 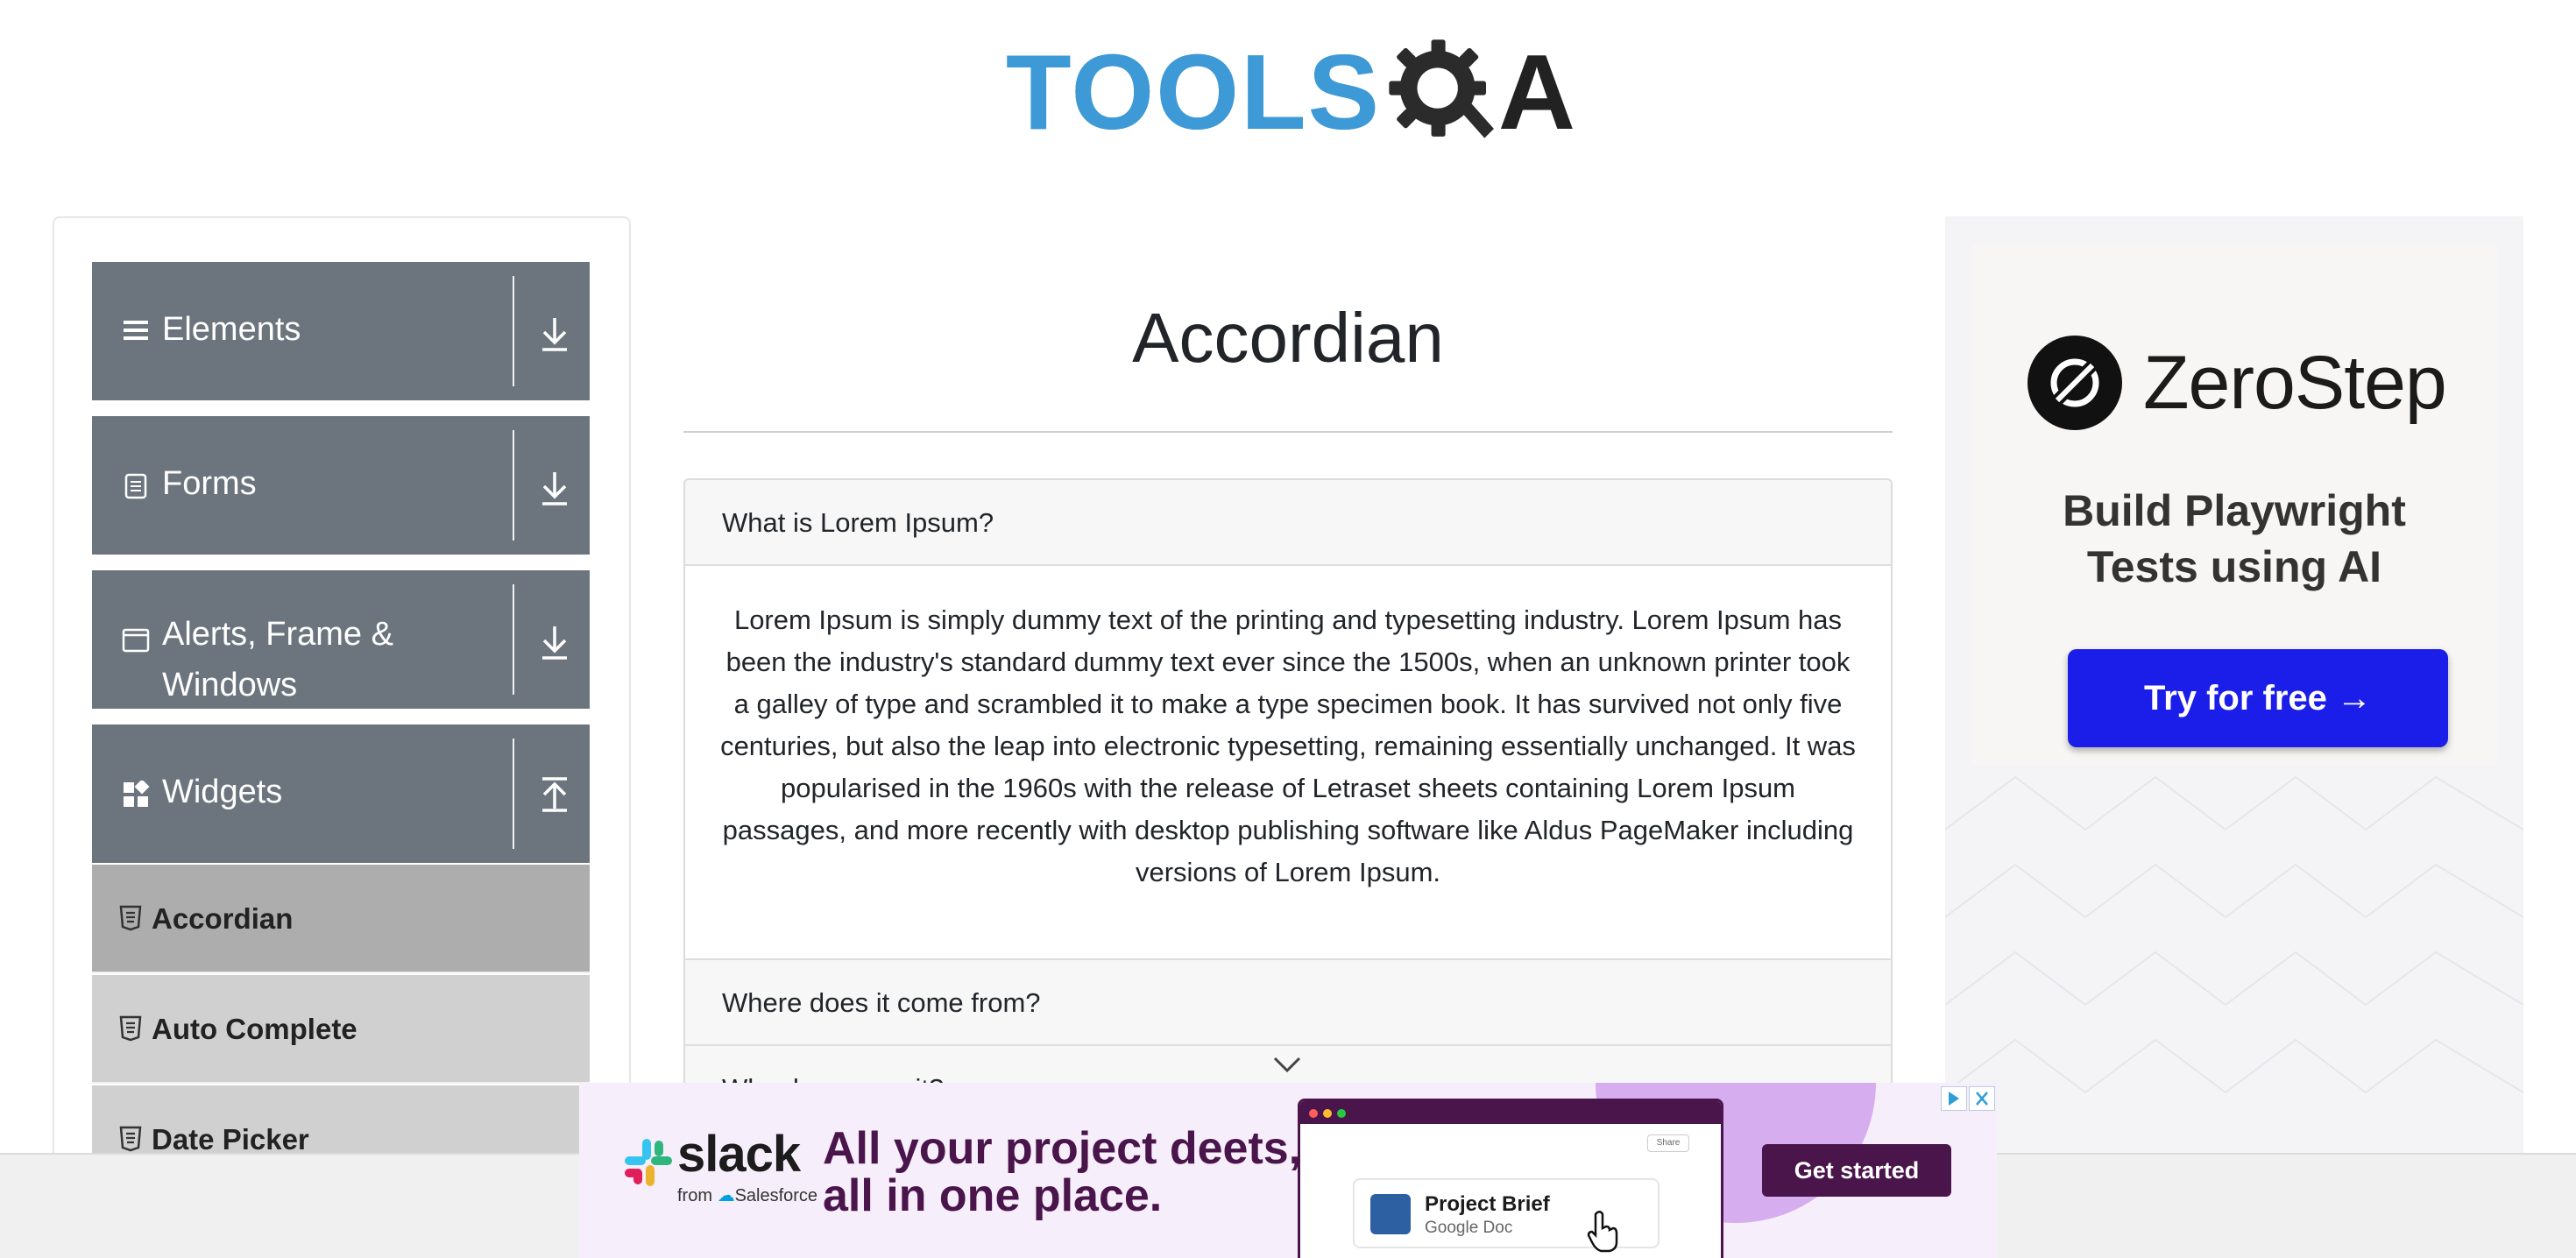 I want to click on sidebar-group-forms: Forms, so click(x=341, y=485).